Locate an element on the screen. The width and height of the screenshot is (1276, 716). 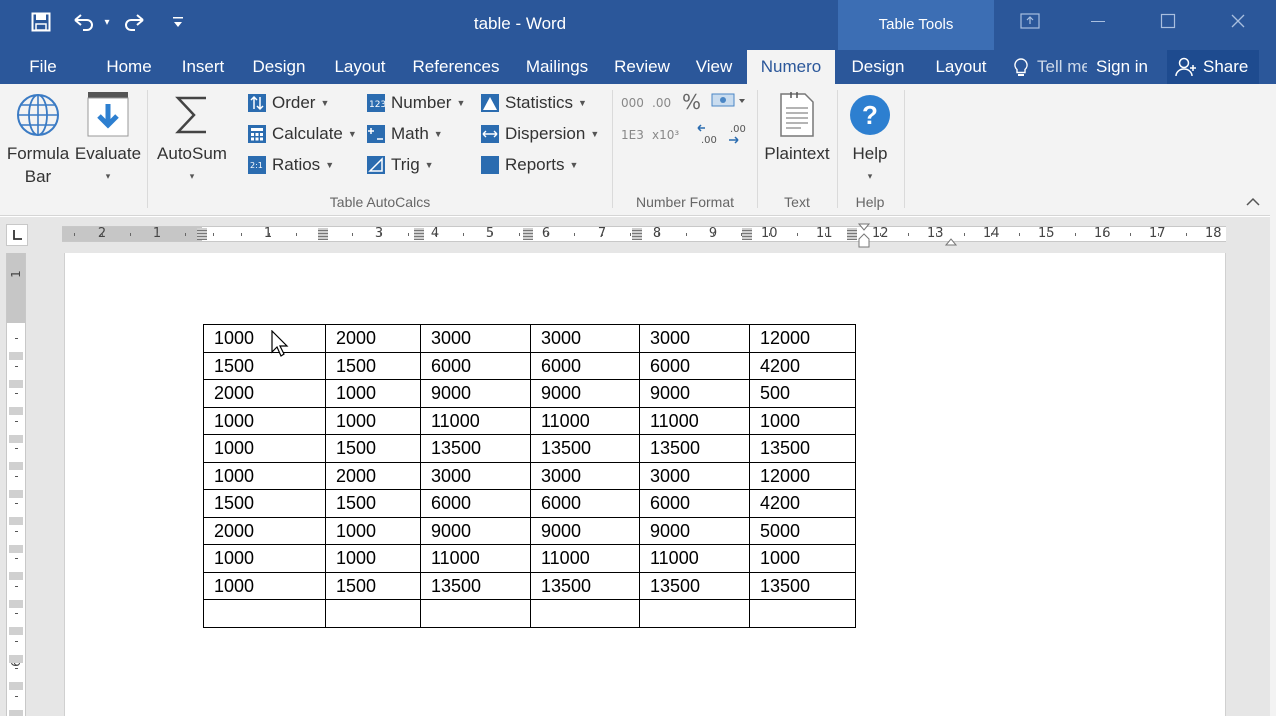
tab-layout: Layout is located at coordinates (360, 67).